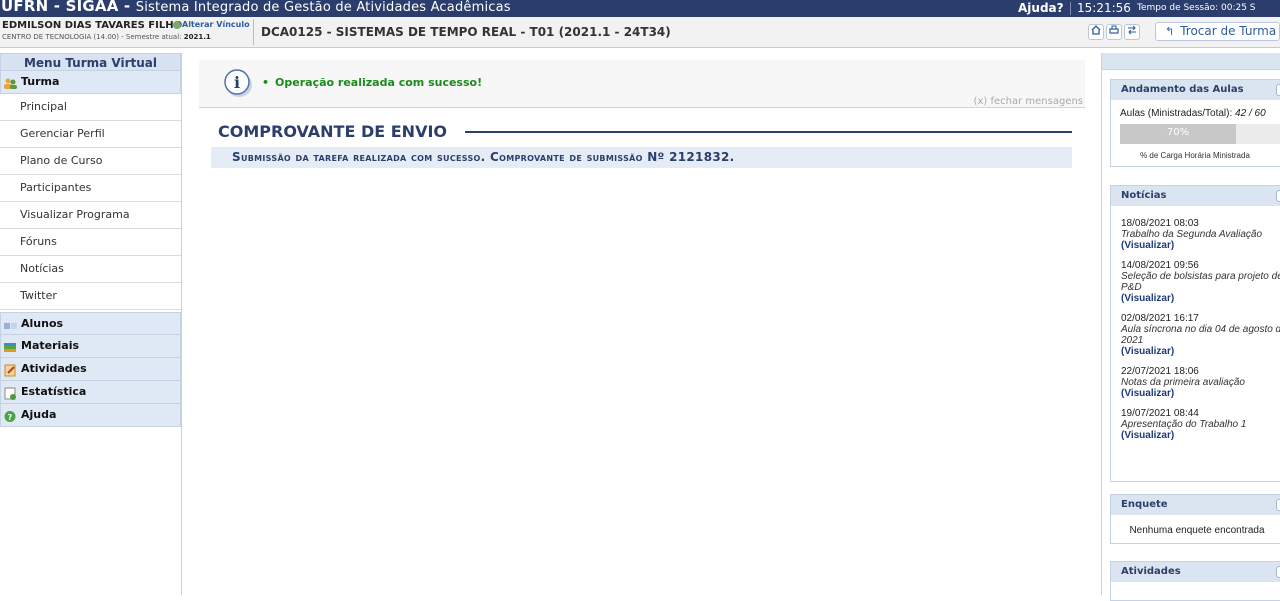  Describe the element at coordinates (68, 7) in the screenshot. I see `app-name: UFRN - SIGAA -` at that location.